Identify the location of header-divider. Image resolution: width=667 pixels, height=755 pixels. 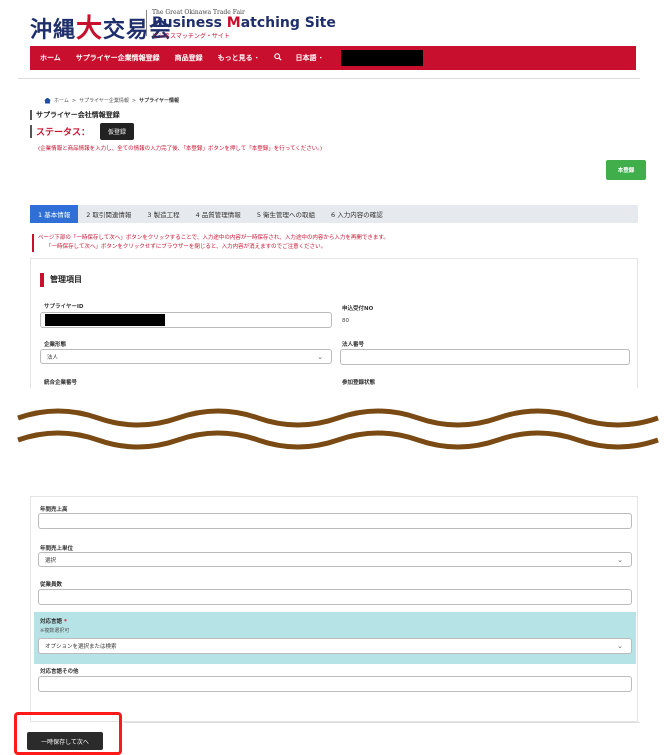
(329, 78).